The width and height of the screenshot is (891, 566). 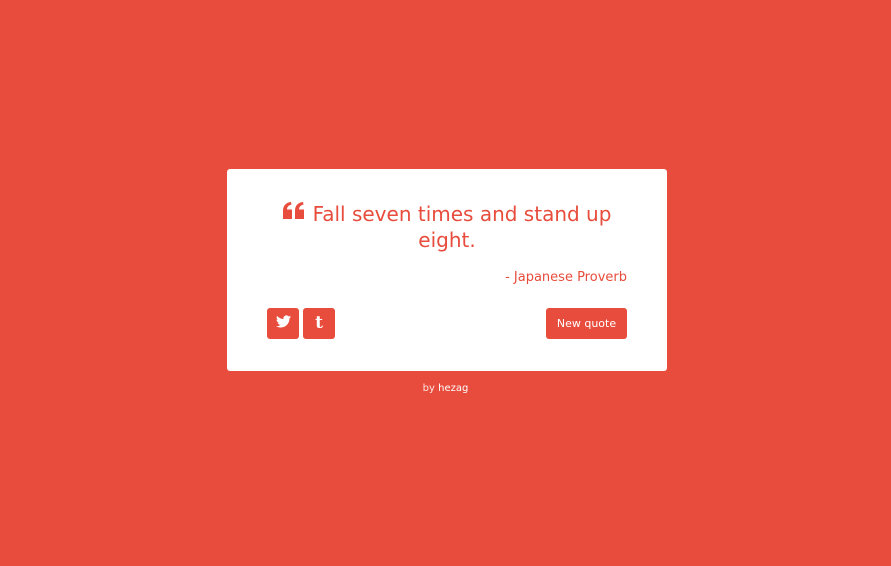 I want to click on quote-author: - Japanese Proverb, so click(x=566, y=277).